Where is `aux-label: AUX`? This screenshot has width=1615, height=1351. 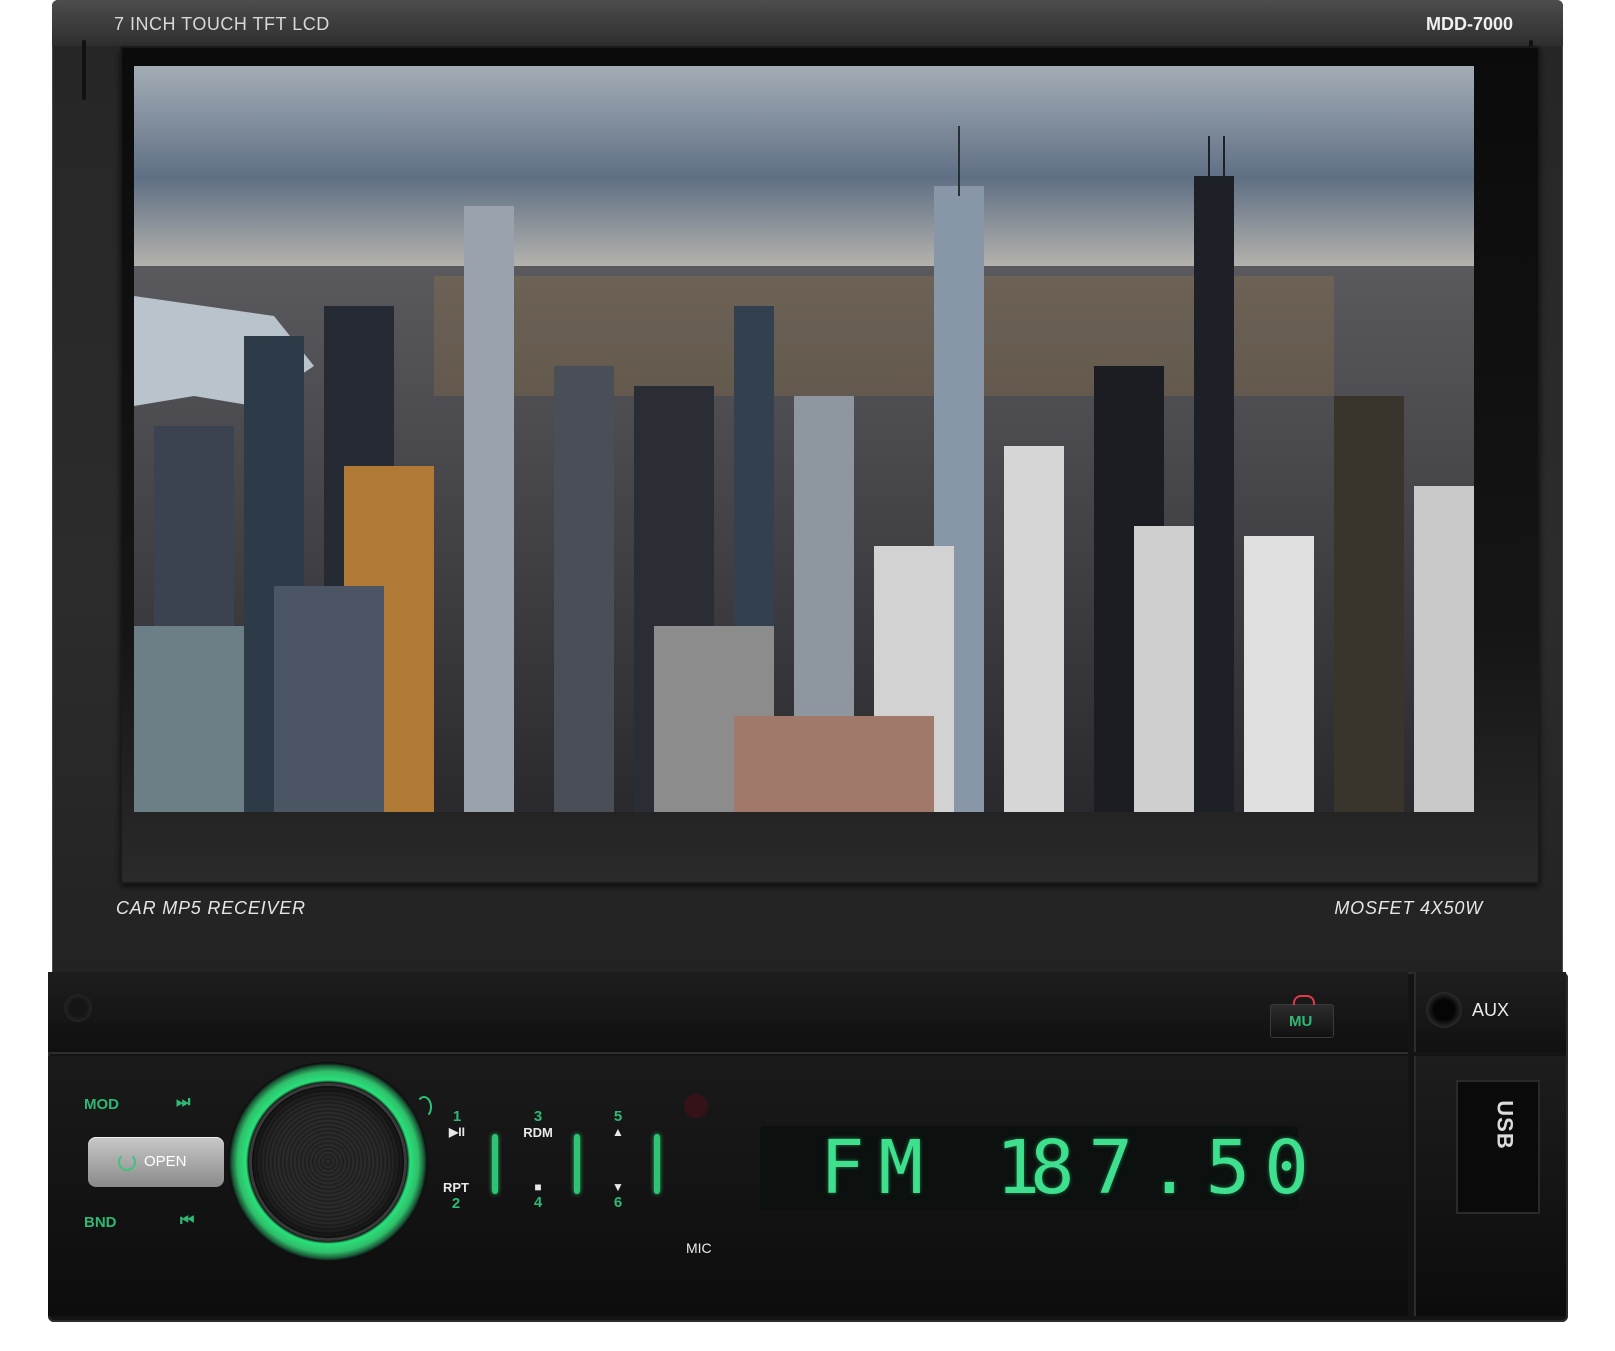 aux-label: AUX is located at coordinates (1491, 1010).